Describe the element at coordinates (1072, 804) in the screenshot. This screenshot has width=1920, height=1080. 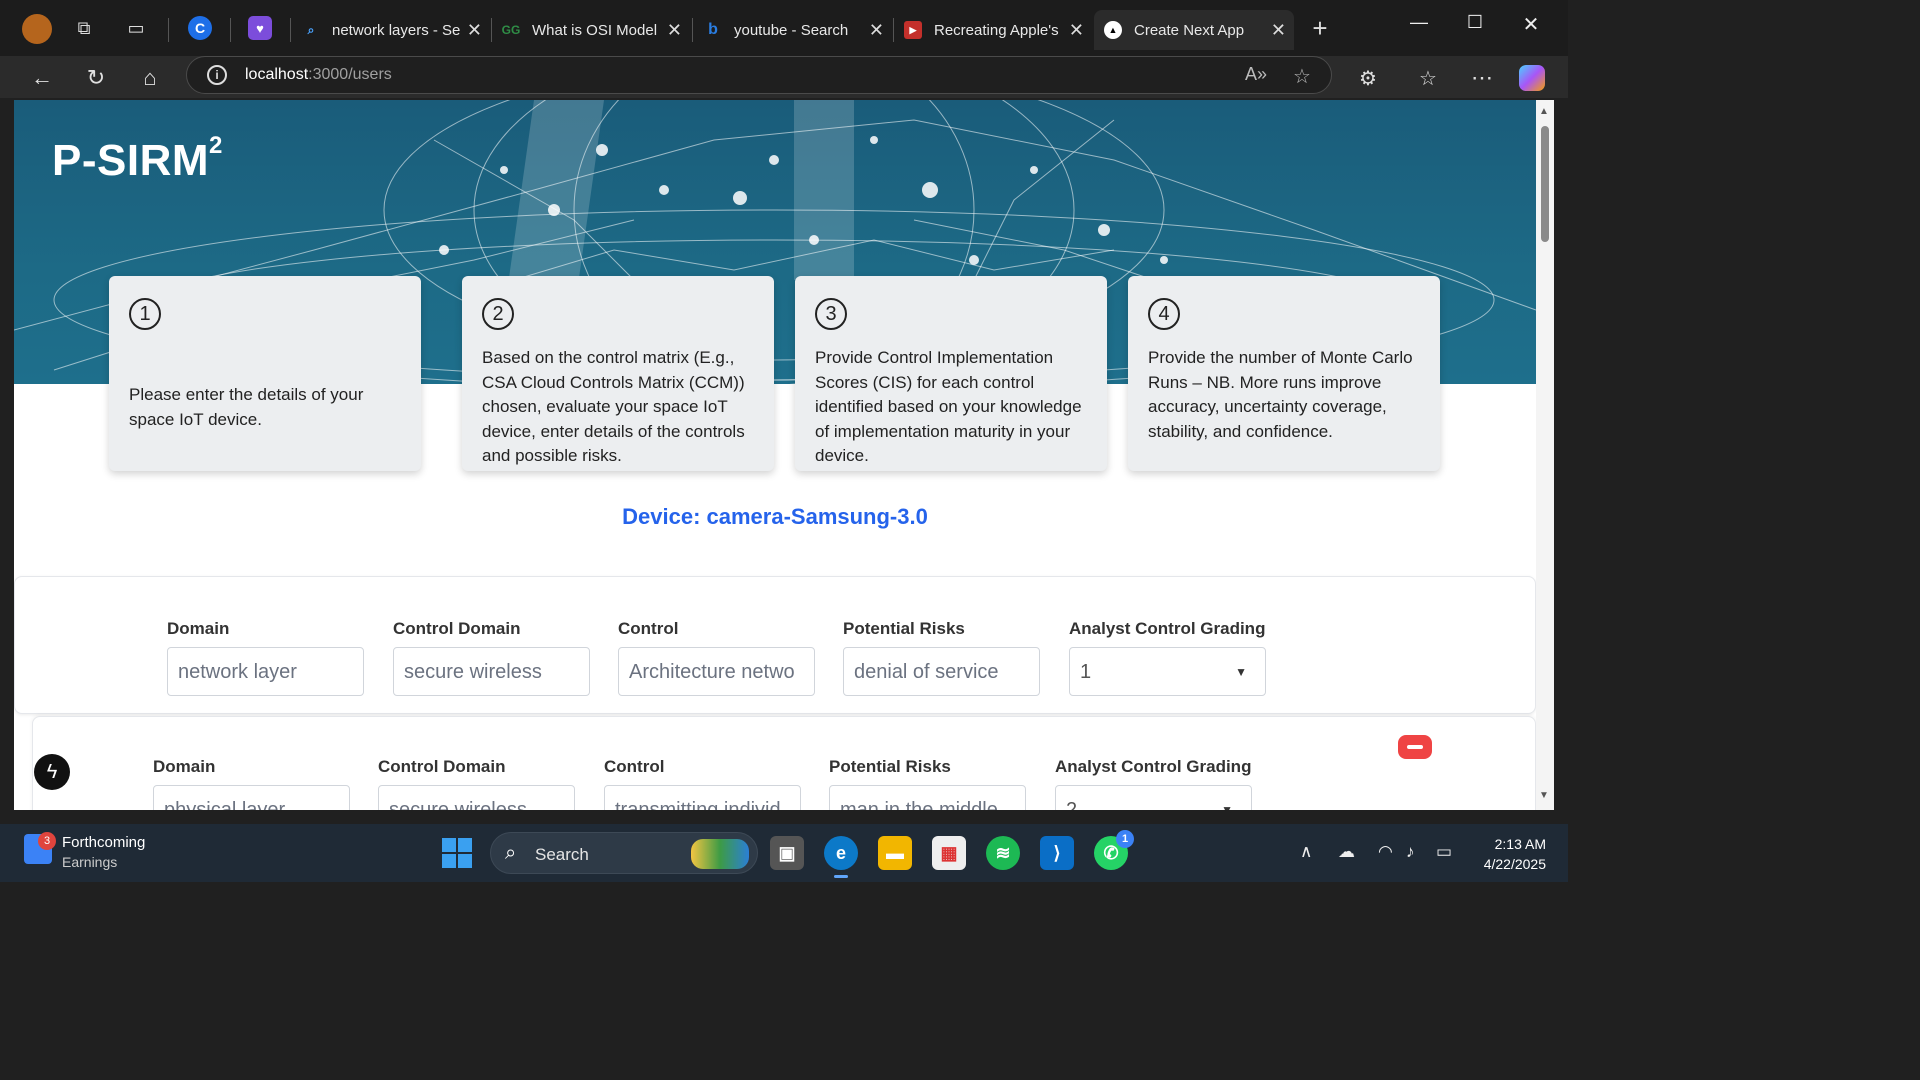
I see `grading-value: 2` at that location.